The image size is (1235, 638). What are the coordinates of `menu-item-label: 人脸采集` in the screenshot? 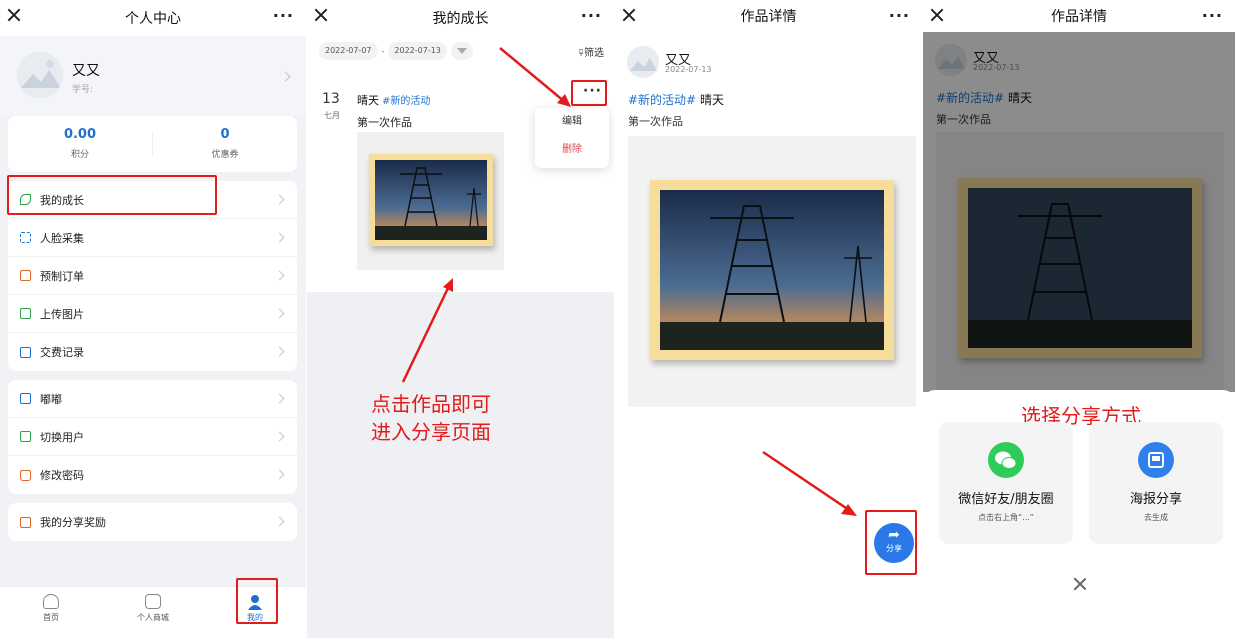 It's located at (62, 238).